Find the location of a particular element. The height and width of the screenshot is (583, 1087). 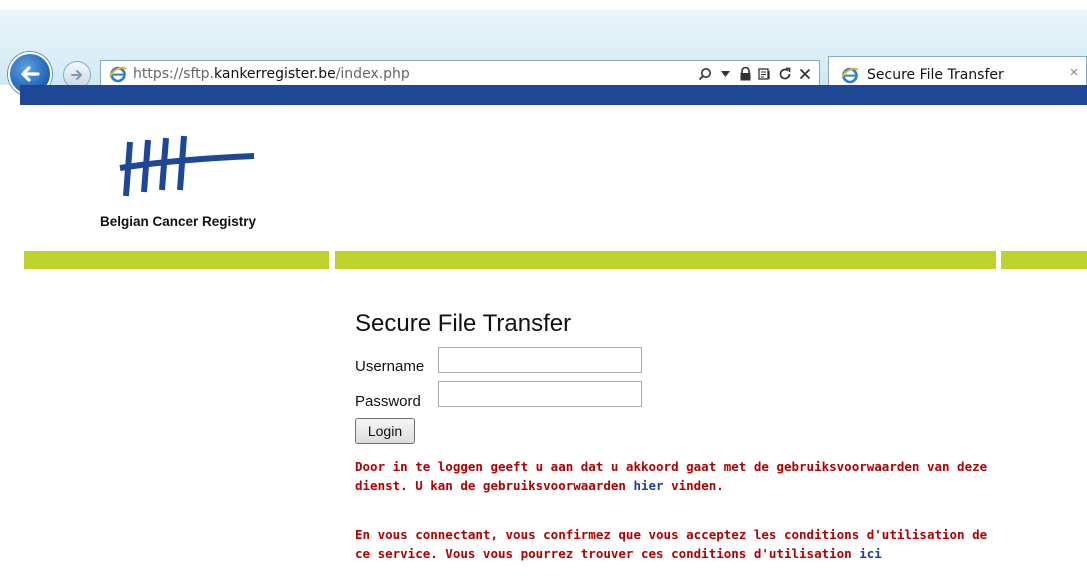

refresh-icon is located at coordinates (785, 74).